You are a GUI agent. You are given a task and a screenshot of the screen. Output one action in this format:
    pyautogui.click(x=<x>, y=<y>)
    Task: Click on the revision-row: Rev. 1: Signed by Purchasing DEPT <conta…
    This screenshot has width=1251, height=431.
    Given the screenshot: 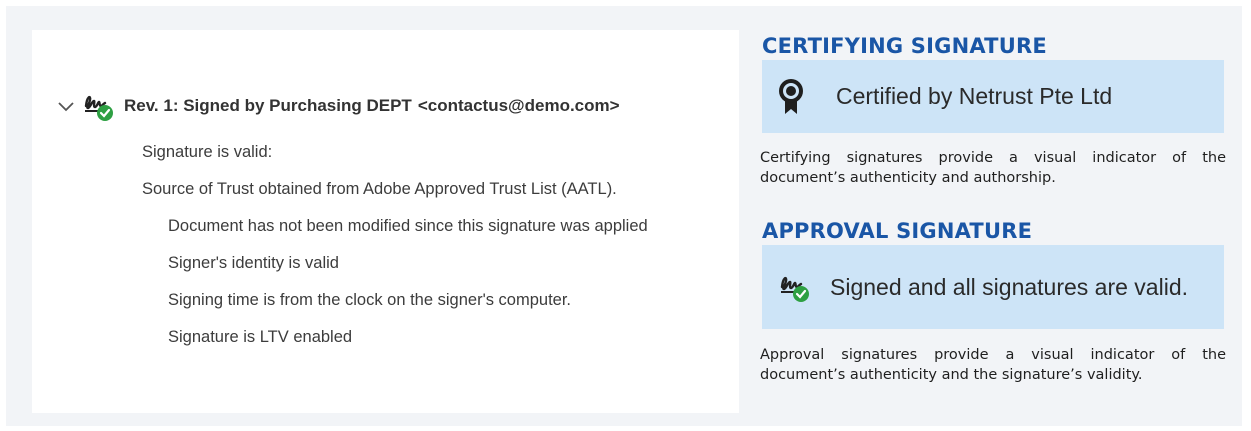 What is the action you would take?
    pyautogui.click(x=338, y=106)
    